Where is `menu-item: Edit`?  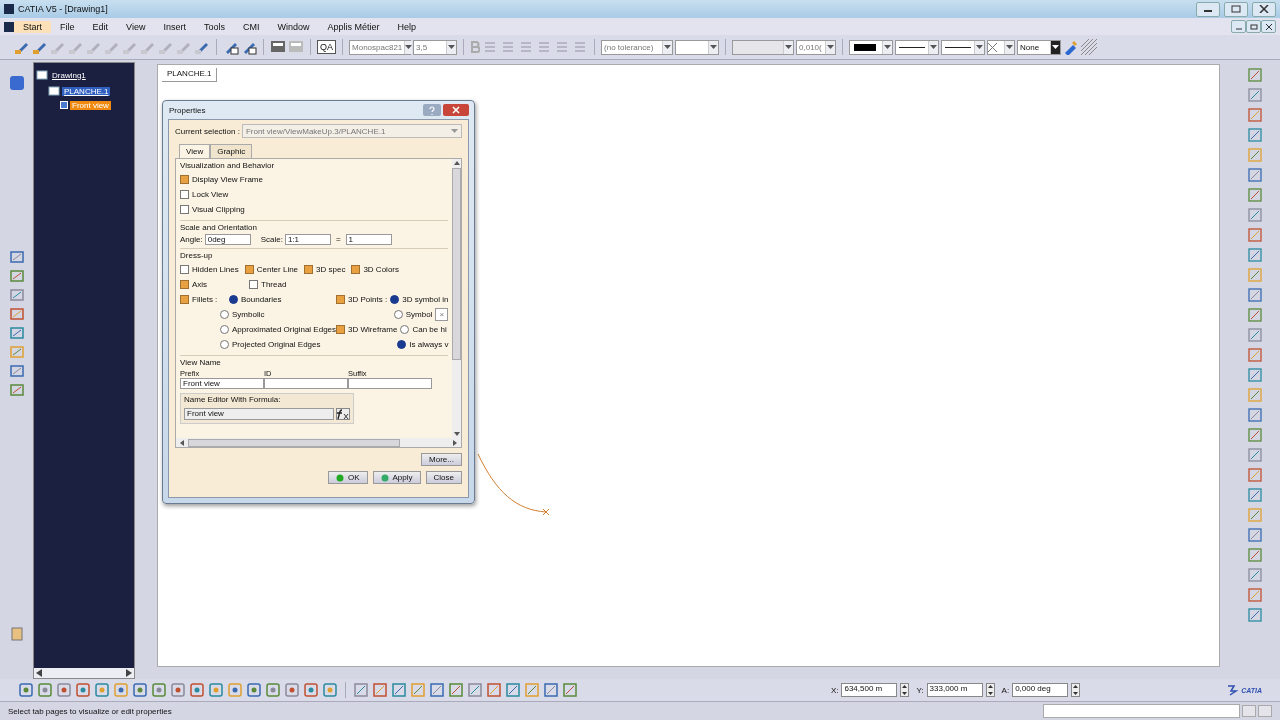
menu-item: Edit is located at coordinates (100, 26).